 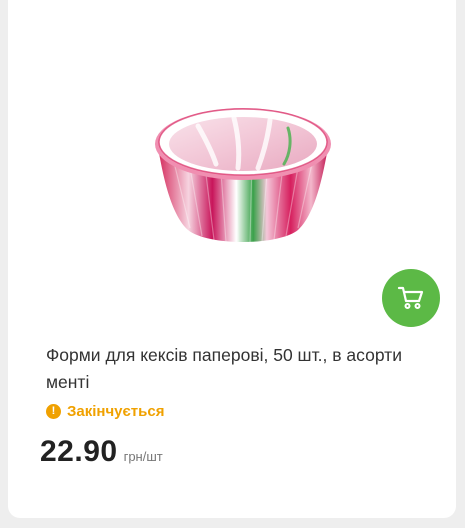 I want to click on product-image, so click(x=243, y=172).